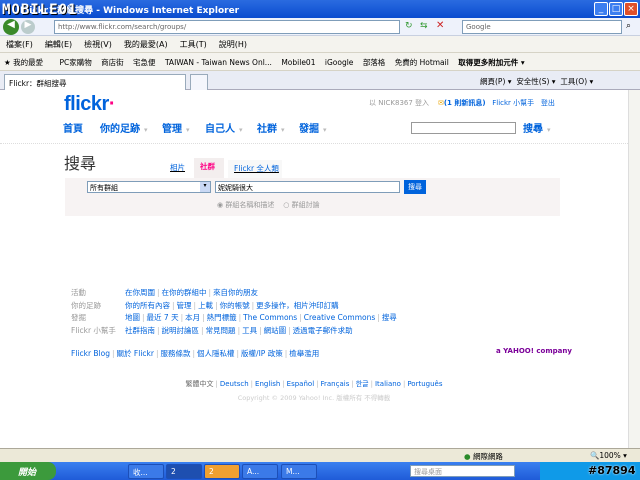  I want to click on footer-link: 上載, so click(205, 305).